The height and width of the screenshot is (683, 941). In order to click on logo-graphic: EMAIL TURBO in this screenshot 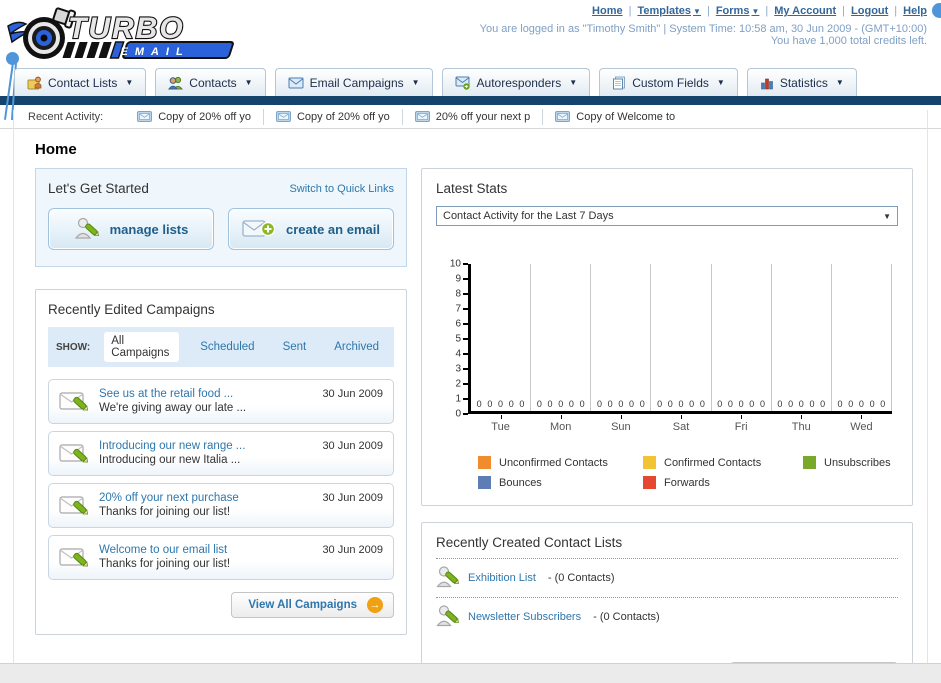, I will do `click(120, 33)`.